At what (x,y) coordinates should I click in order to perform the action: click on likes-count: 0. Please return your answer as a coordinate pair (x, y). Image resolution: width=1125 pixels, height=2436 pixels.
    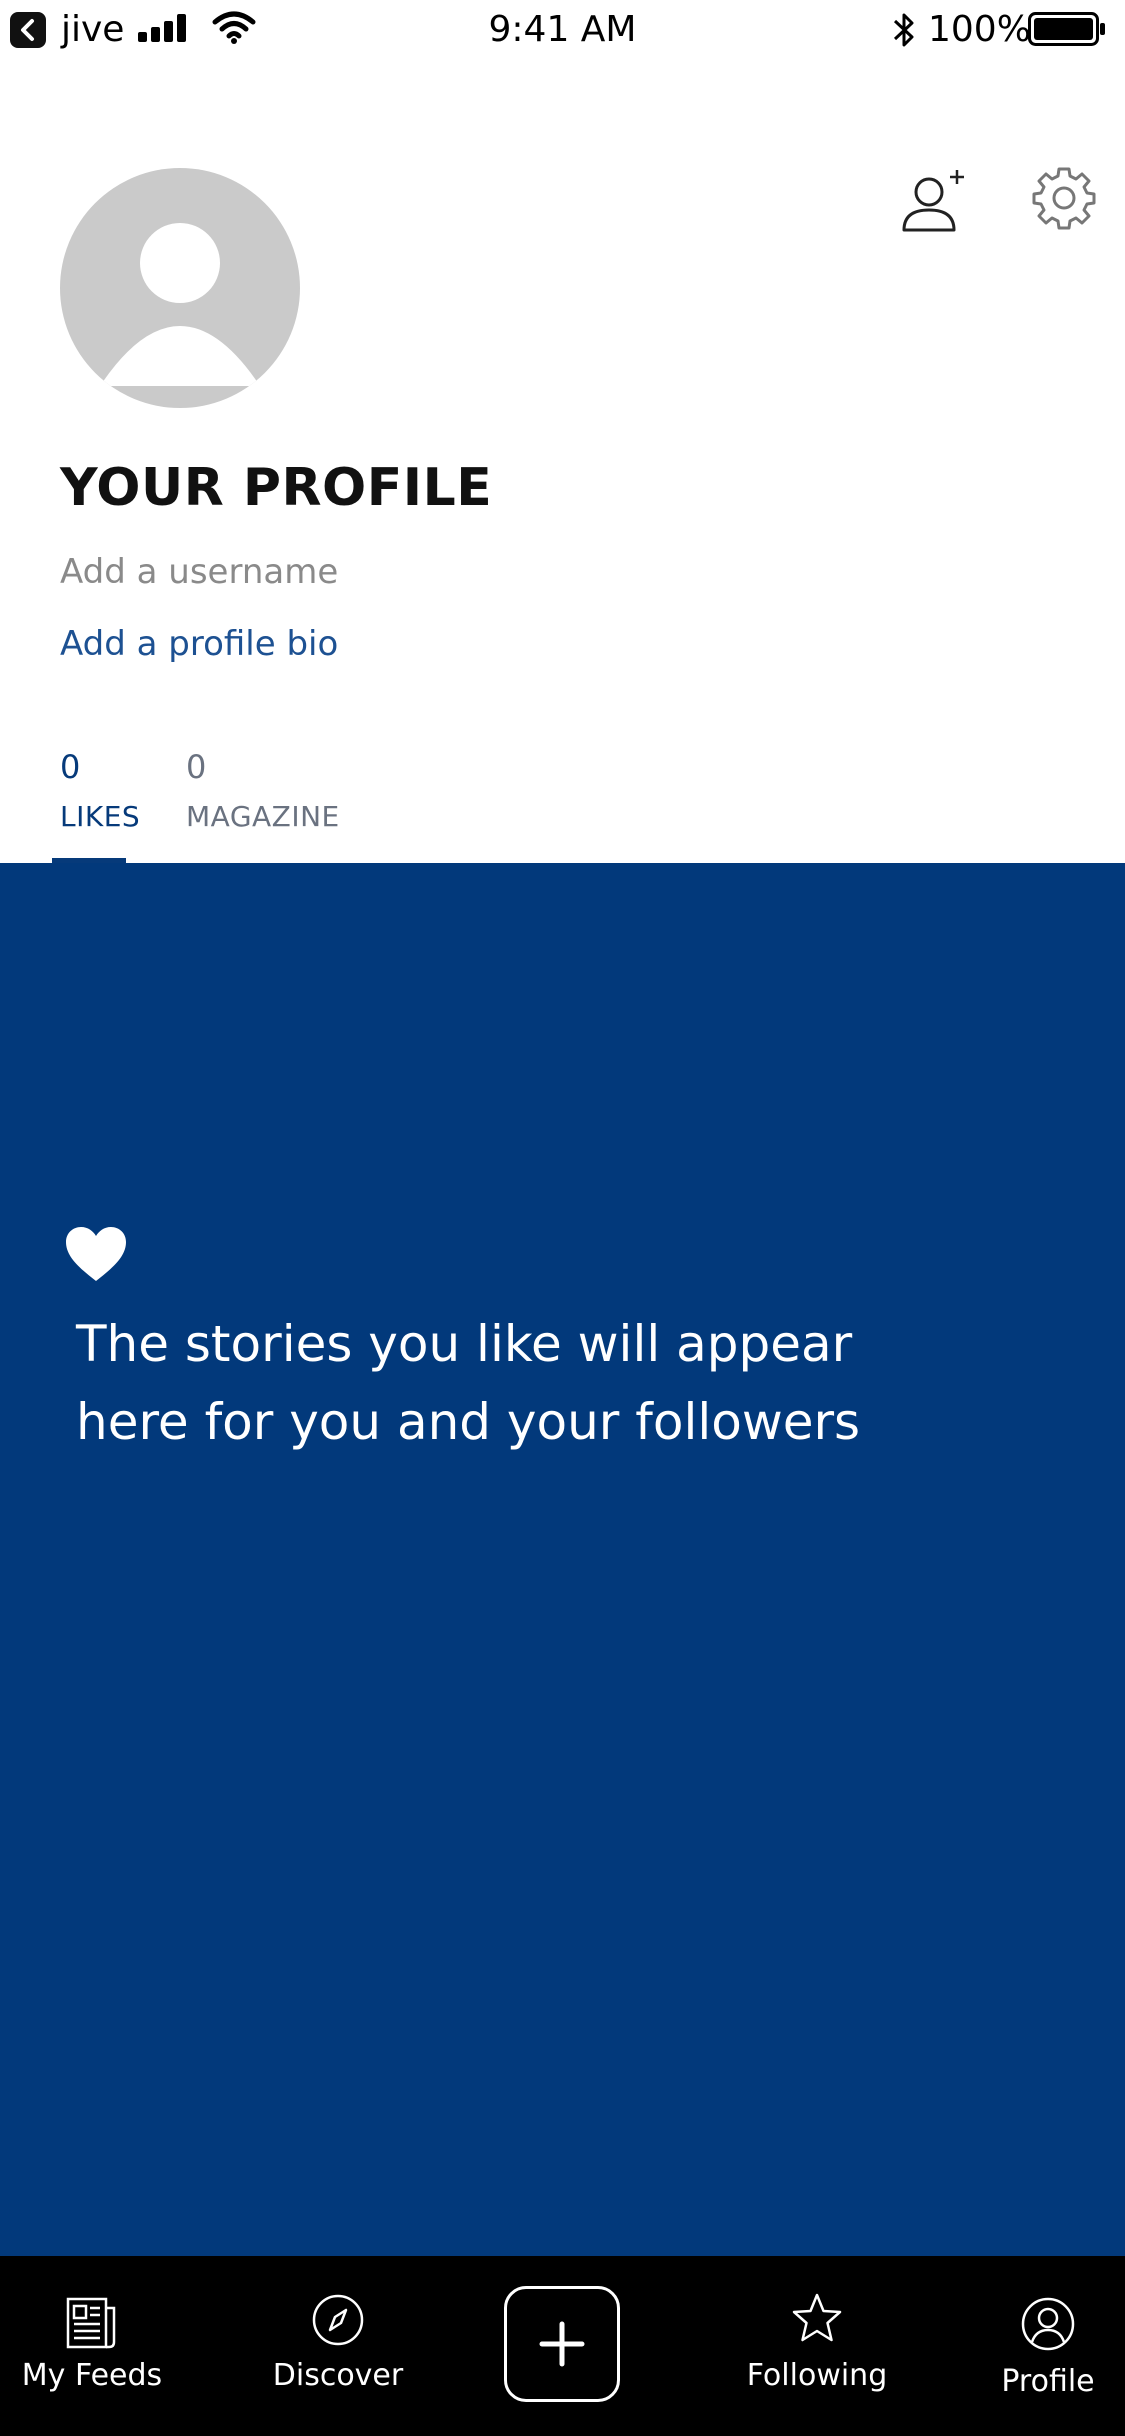
    Looking at the image, I should click on (70, 767).